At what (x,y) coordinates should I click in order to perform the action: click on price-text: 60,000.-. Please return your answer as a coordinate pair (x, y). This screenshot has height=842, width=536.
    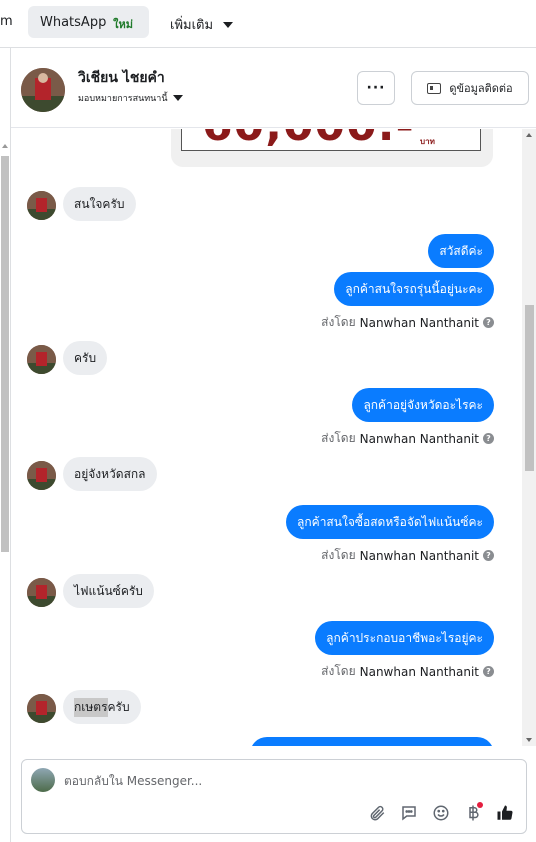
    Looking at the image, I should click on (308, 140).